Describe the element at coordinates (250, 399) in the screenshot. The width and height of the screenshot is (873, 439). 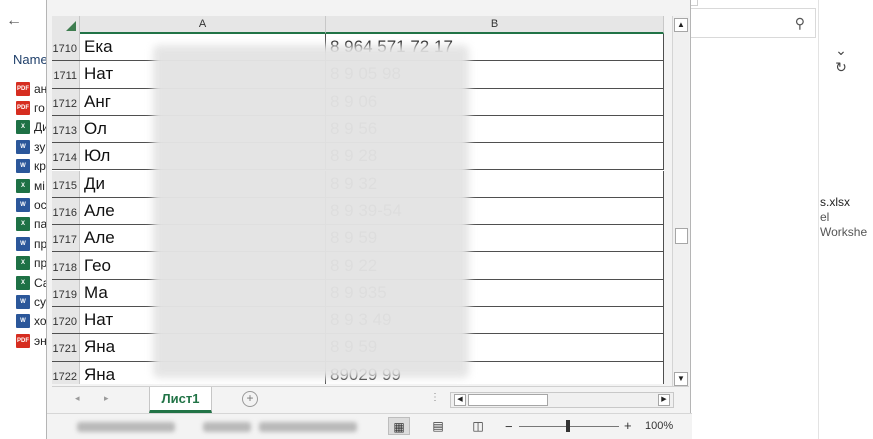
I see `add-sheet-icon: +` at that location.